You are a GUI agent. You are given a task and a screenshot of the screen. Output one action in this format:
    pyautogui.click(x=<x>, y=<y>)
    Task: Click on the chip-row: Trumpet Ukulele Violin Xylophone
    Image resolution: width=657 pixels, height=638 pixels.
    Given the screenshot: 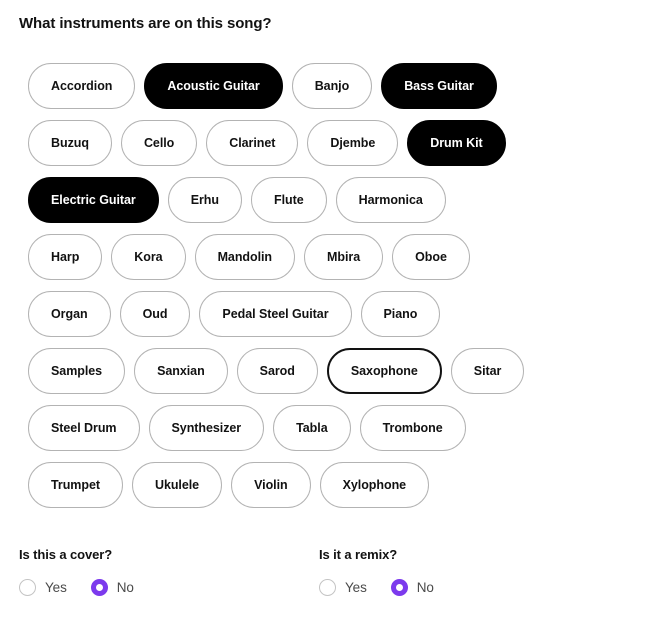 What is the action you would take?
    pyautogui.click(x=330, y=485)
    